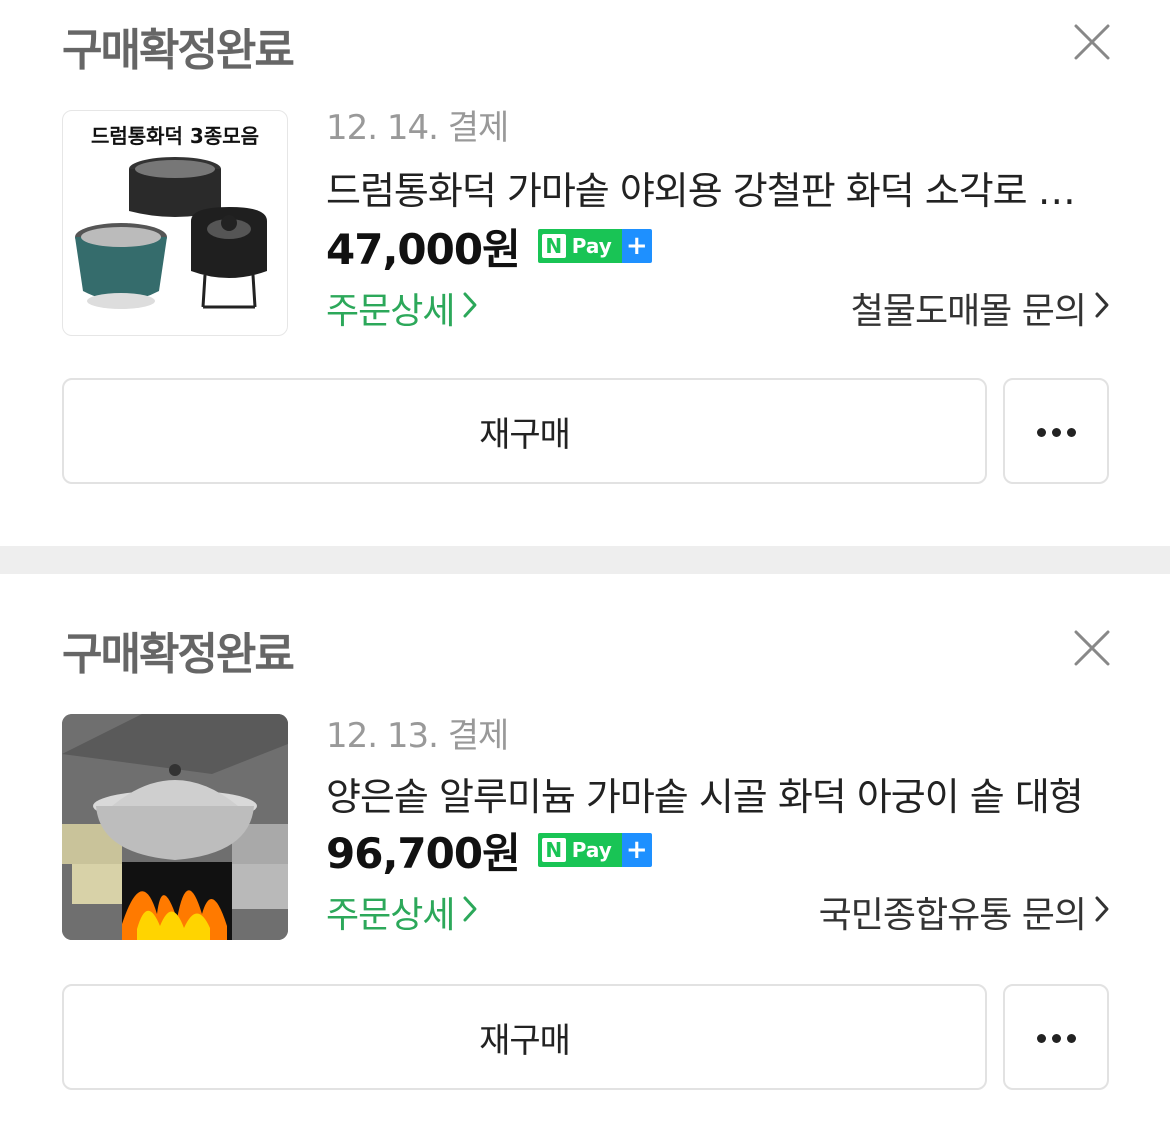 Image resolution: width=1170 pixels, height=1130 pixels. Describe the element at coordinates (952, 915) in the screenshot. I see `seller-inquiry-label: 국민종합유통 문의` at that location.